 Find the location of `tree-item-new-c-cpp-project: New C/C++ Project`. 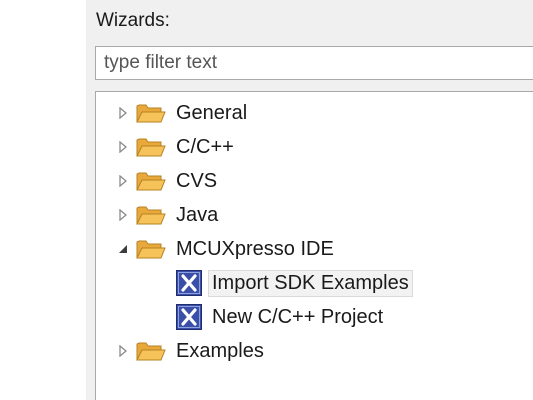

tree-item-new-c-cpp-project: New C/C++ Project is located at coordinates (281, 317).